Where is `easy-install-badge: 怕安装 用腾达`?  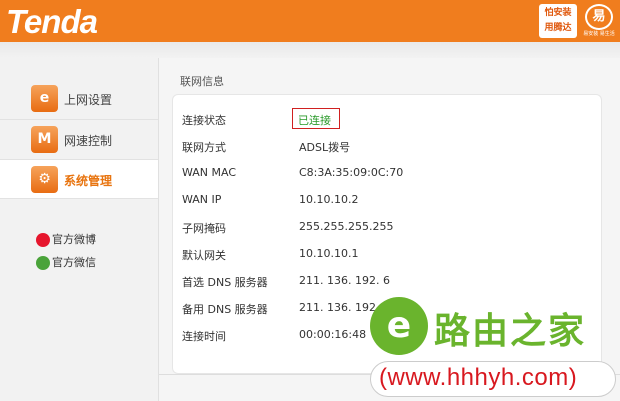 easy-install-badge: 怕安装 用腾达 is located at coordinates (558, 21).